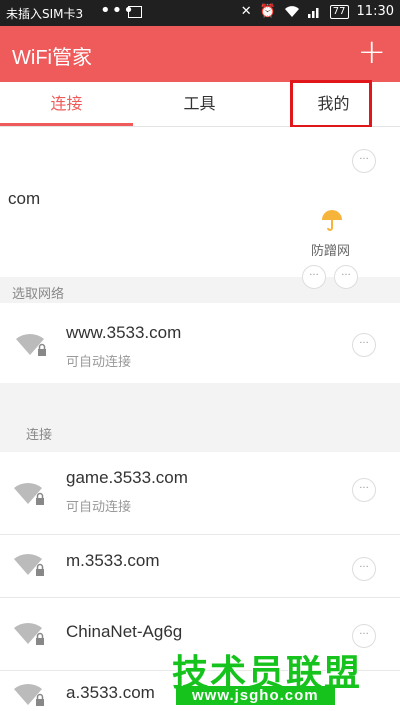 The image size is (400, 711). I want to click on network-name: m.3533.com, so click(113, 560).